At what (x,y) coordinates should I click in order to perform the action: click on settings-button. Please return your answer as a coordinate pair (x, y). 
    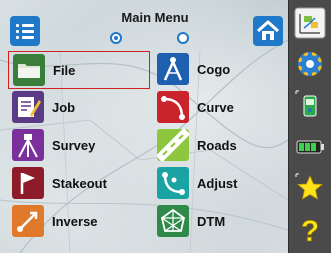
    Looking at the image, I should click on (310, 64).